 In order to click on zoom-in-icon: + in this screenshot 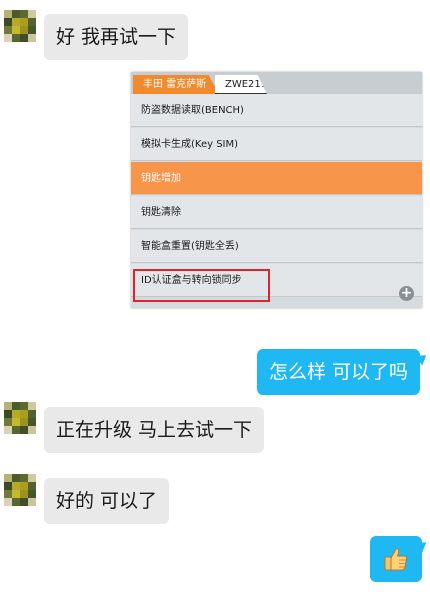, I will do `click(406, 293)`.